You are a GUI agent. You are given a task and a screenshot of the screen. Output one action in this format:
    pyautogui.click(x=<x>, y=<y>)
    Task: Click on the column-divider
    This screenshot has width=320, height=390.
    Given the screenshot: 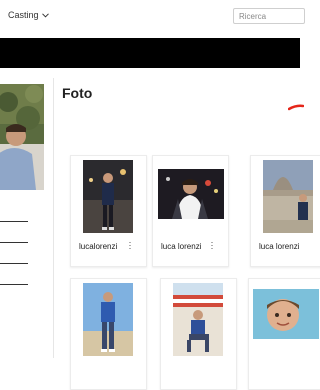 What is the action you would take?
    pyautogui.click(x=53, y=218)
    